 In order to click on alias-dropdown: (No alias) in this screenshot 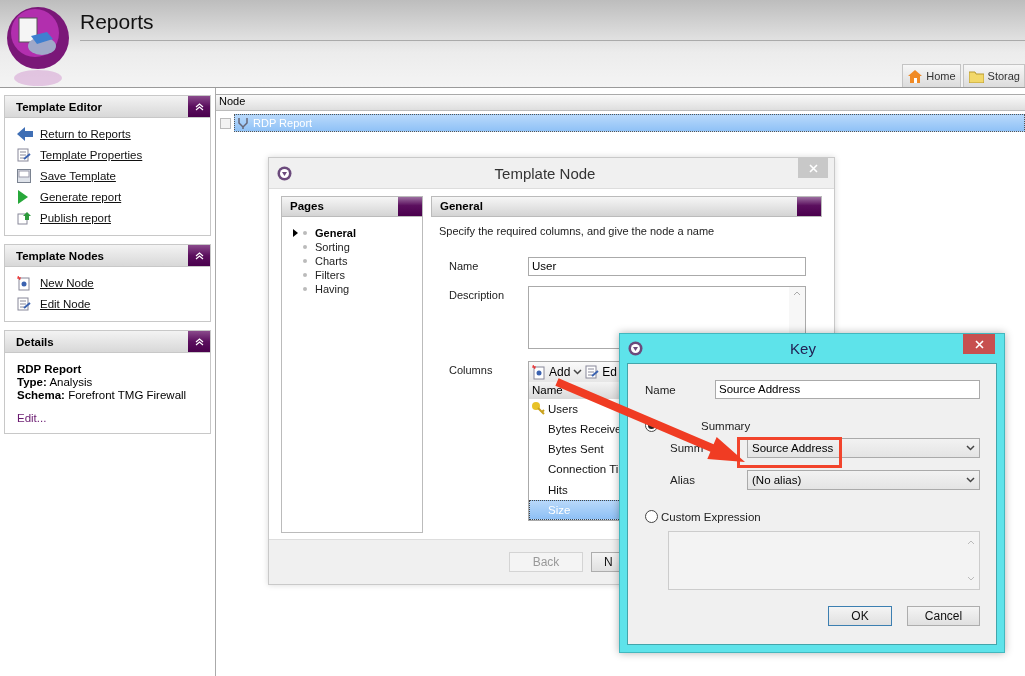, I will do `click(863, 480)`.